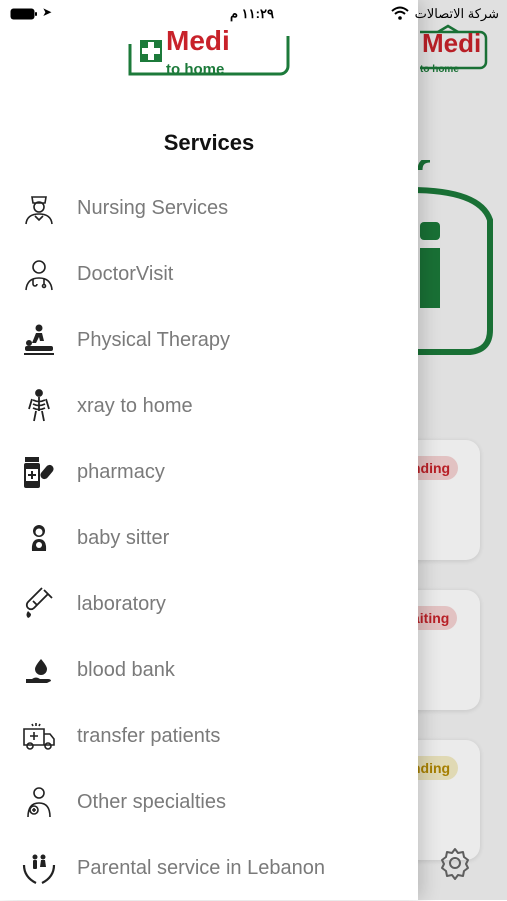 Image resolution: width=507 pixels, height=901 pixels. I want to click on menu-item-label: xray to home, so click(135, 405).